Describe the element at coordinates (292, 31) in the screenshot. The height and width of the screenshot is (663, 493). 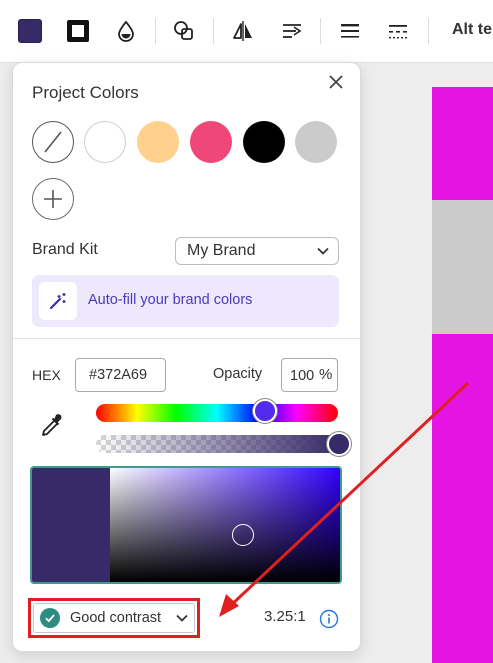
I see `align-icon` at that location.